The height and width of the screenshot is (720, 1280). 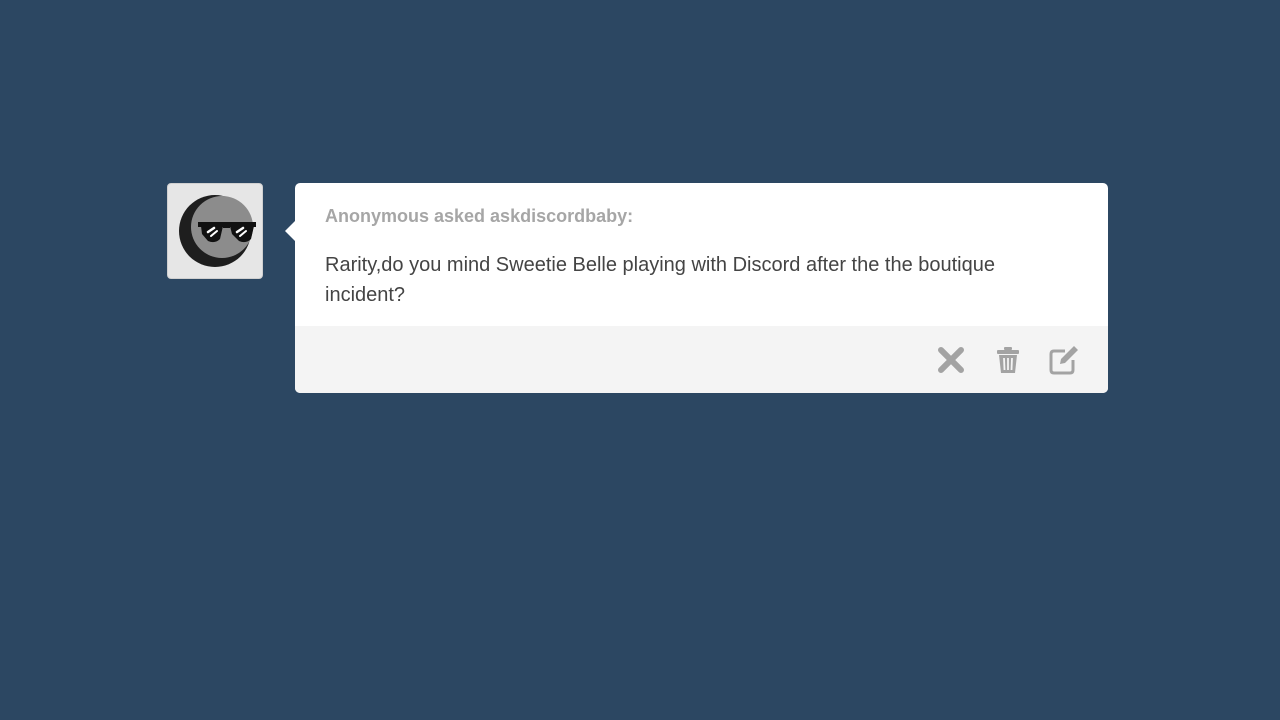 What do you see at coordinates (701, 359) in the screenshot?
I see `ask-actions-bar` at bounding box center [701, 359].